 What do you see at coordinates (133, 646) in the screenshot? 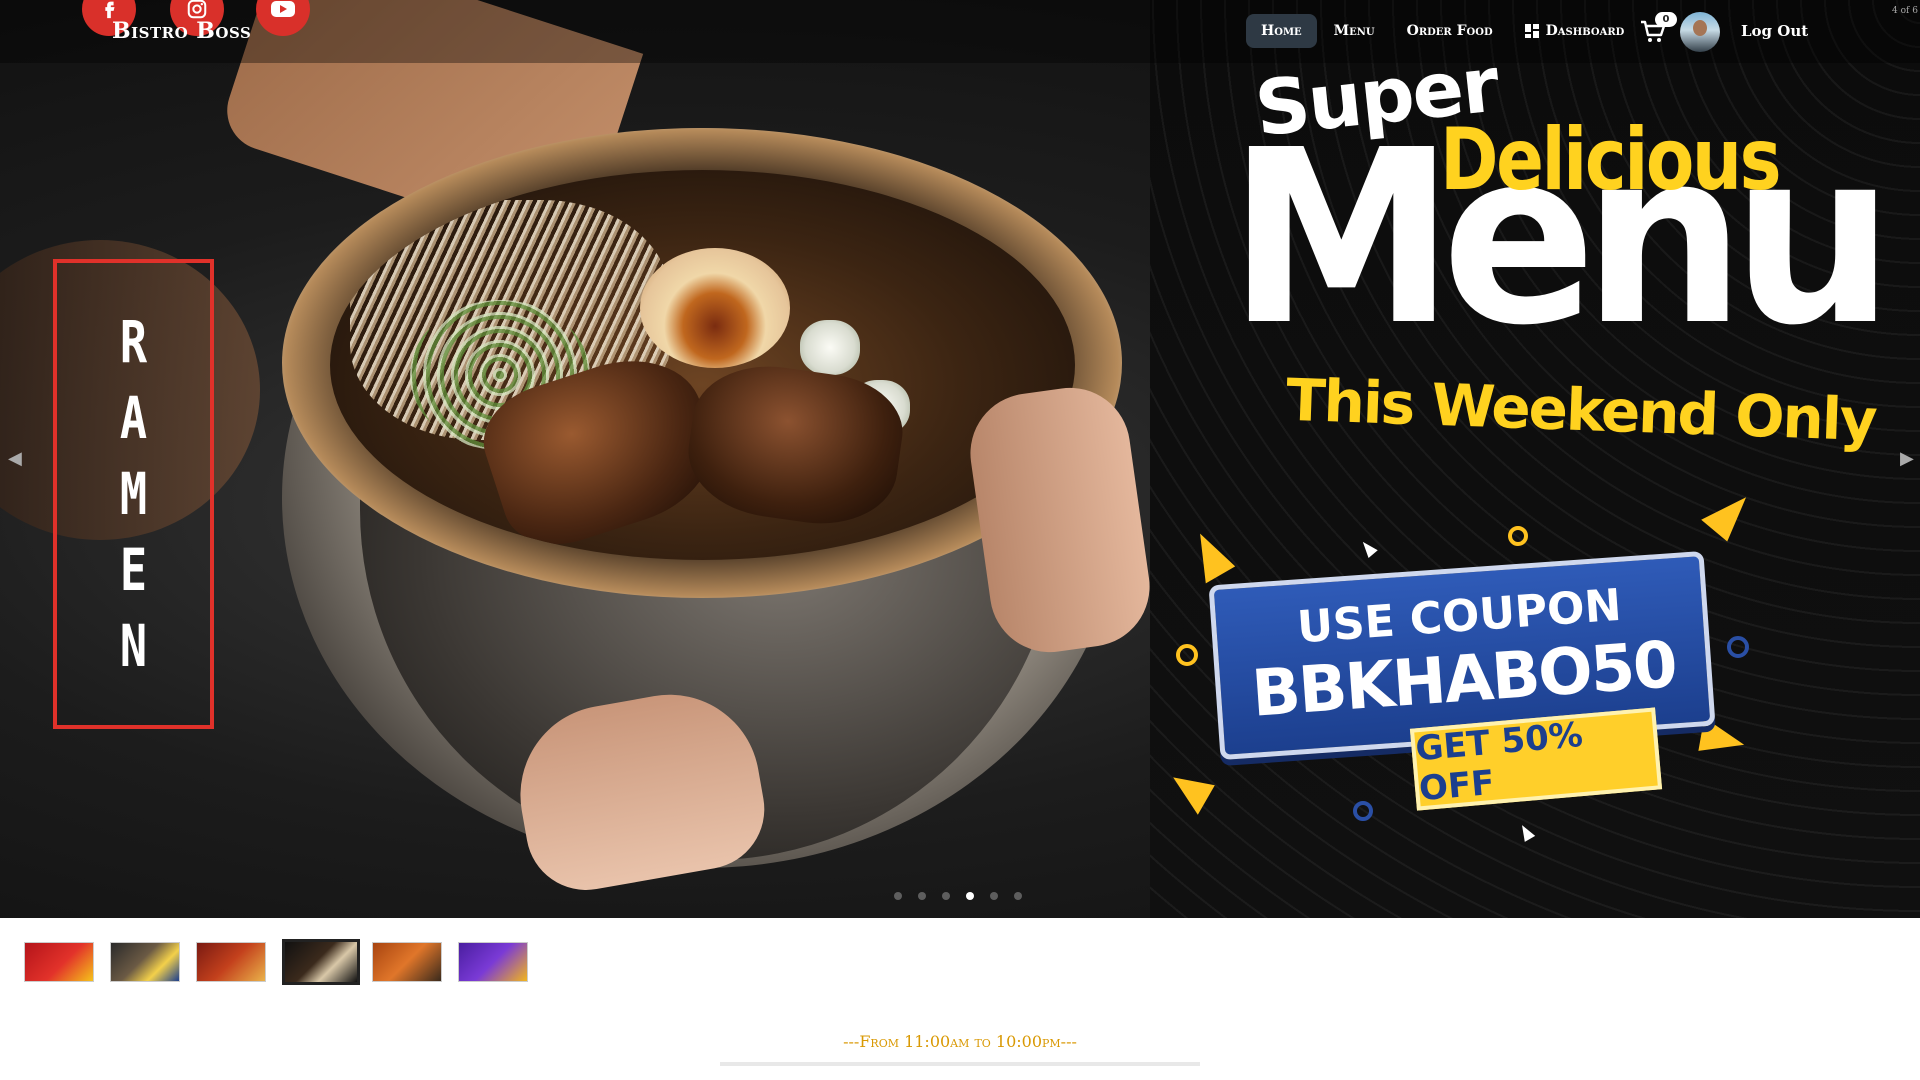
I see `ramen-letter: N` at bounding box center [133, 646].